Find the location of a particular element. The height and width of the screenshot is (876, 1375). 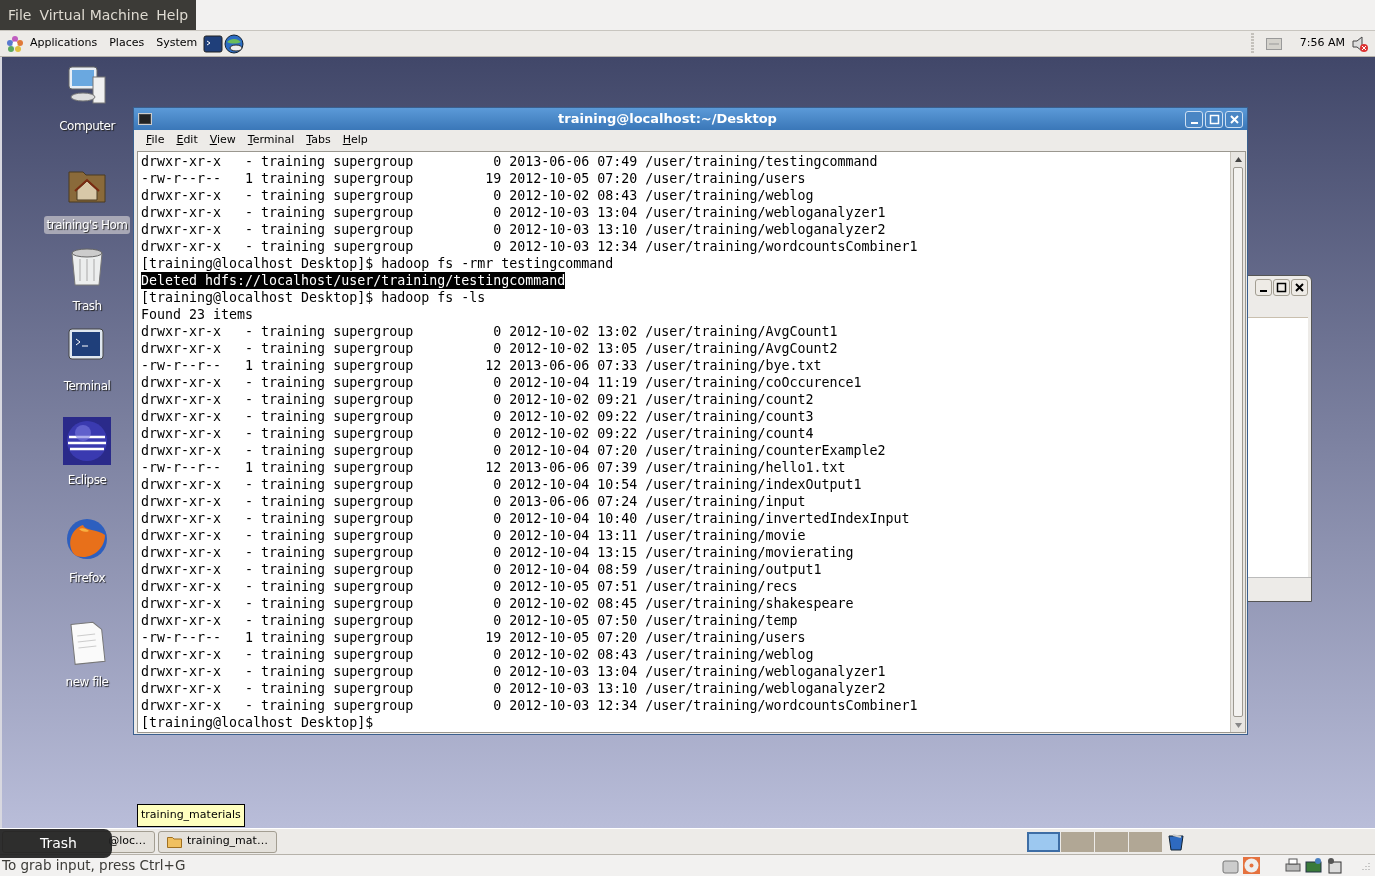

terminal-line: drwxr-xr-x - training supergroup 0 2012-10-04 07:20 /user/training/counterExample2 is located at coordinates (513, 450).